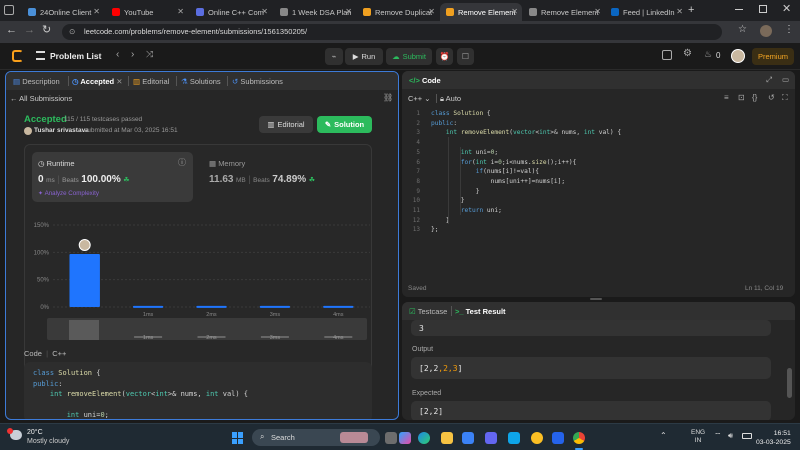 Image resolution: width=800 pixels, height=450 pixels. What do you see at coordinates (97, 81) in the screenshot?
I see `tab-accepted: ◷ Accepted ✕` at bounding box center [97, 81].